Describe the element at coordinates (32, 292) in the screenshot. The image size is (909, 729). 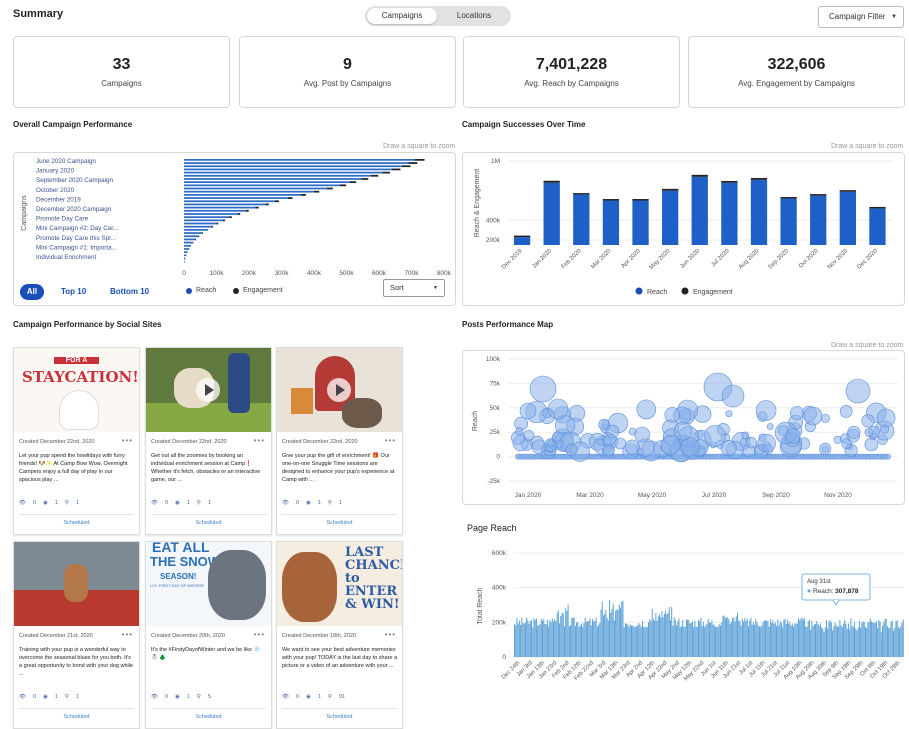
I see `filter-all-button: All` at that location.